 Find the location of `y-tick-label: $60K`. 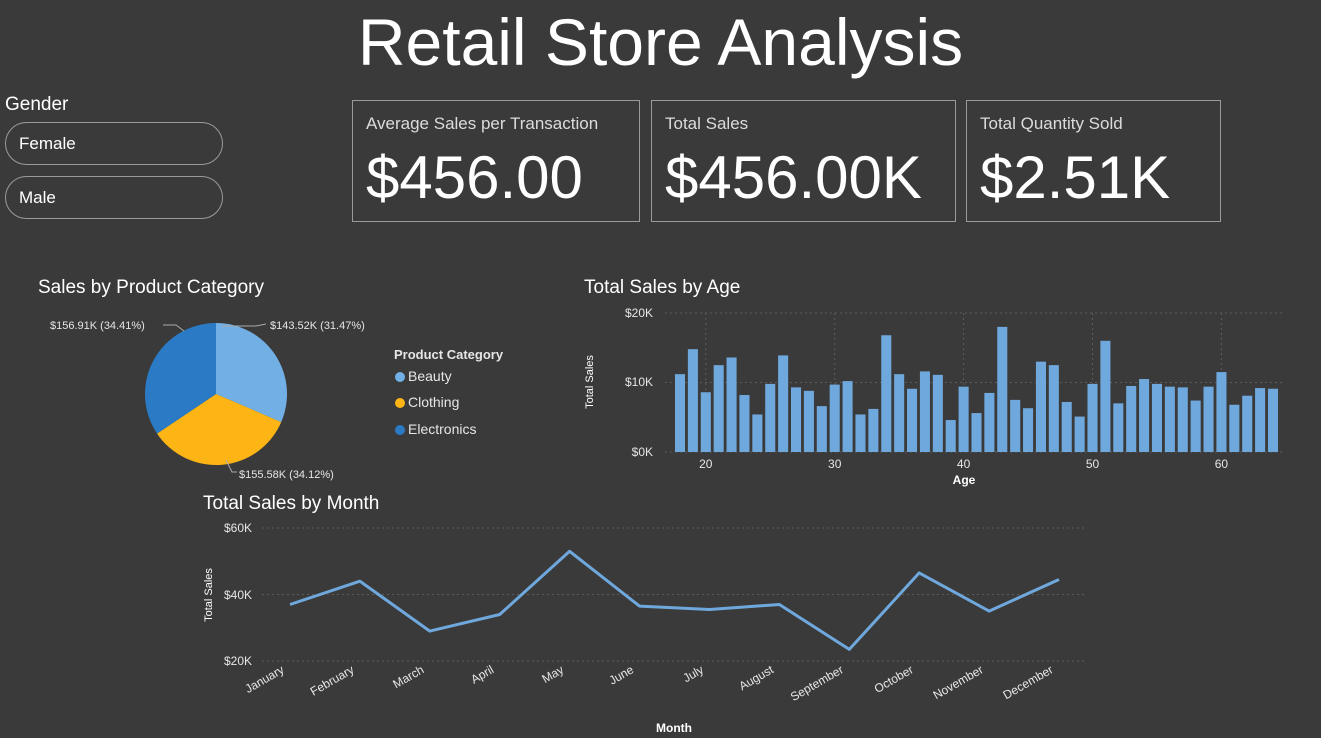

y-tick-label: $60K is located at coordinates (238, 528).